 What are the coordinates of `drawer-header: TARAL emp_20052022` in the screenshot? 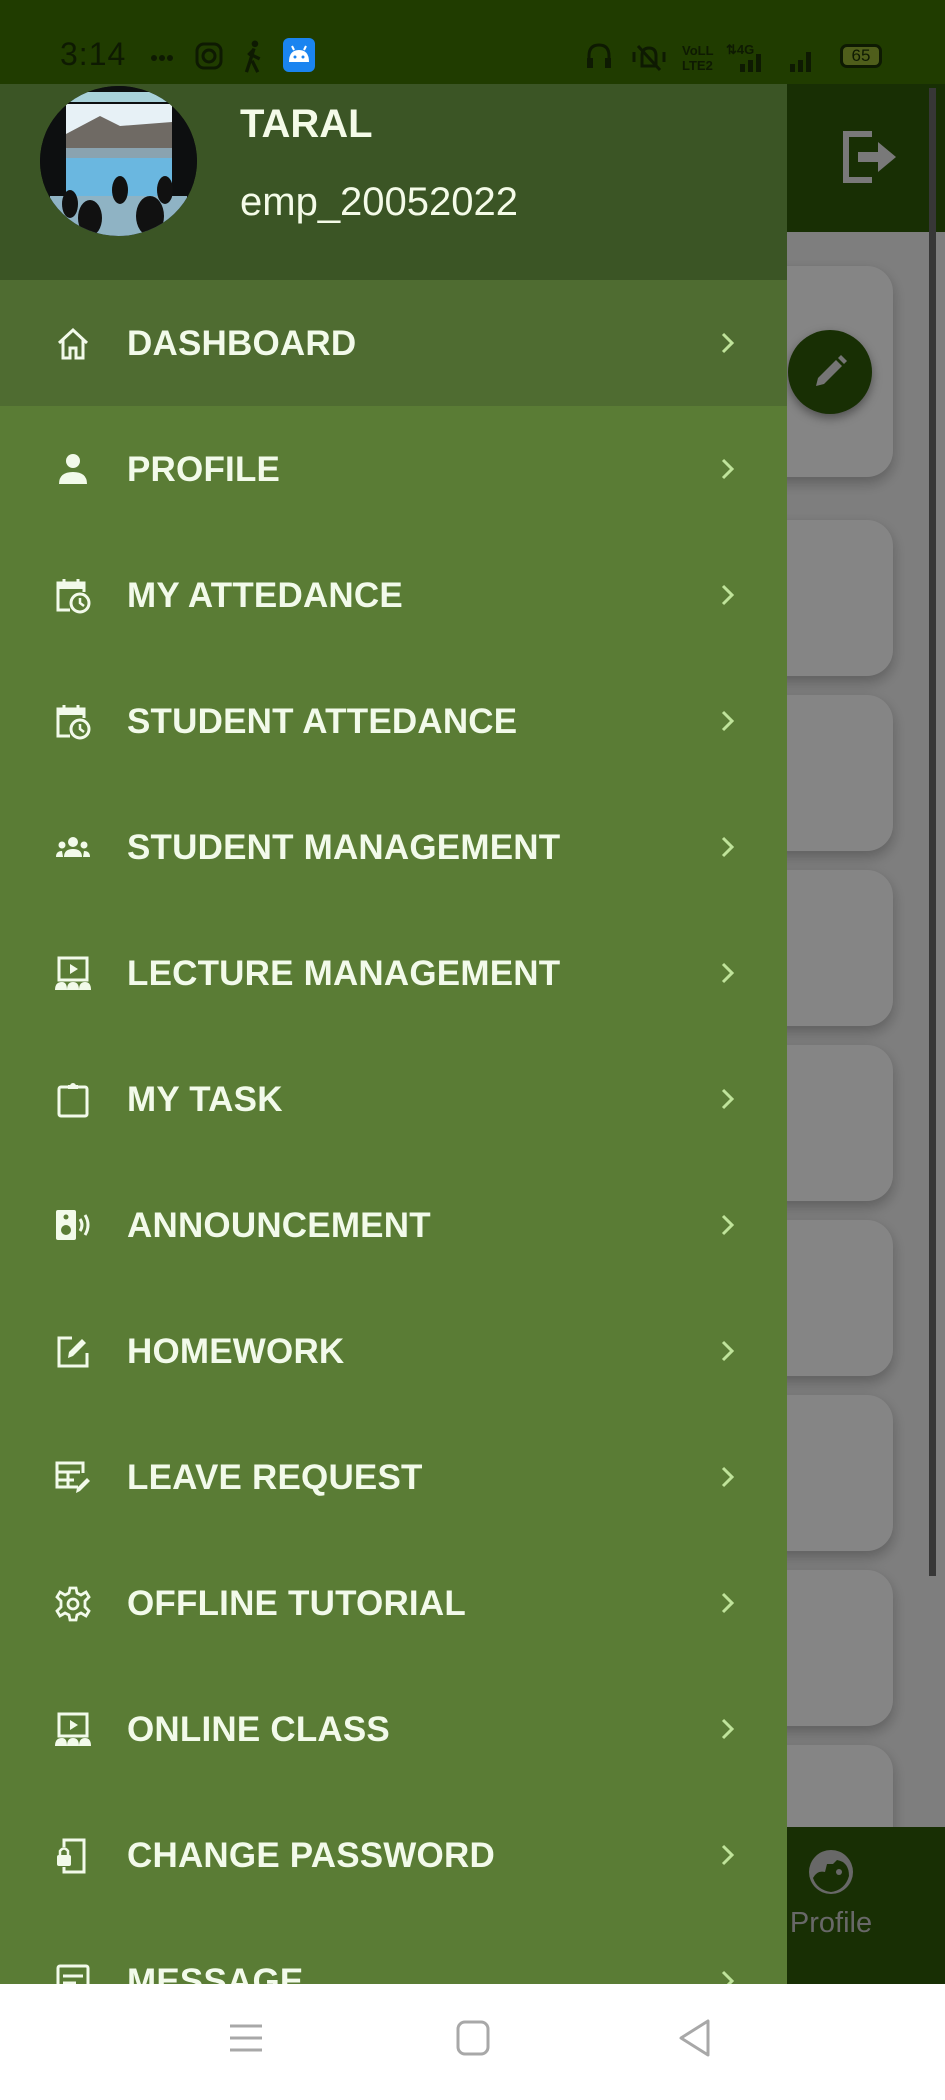 It's located at (393, 182).